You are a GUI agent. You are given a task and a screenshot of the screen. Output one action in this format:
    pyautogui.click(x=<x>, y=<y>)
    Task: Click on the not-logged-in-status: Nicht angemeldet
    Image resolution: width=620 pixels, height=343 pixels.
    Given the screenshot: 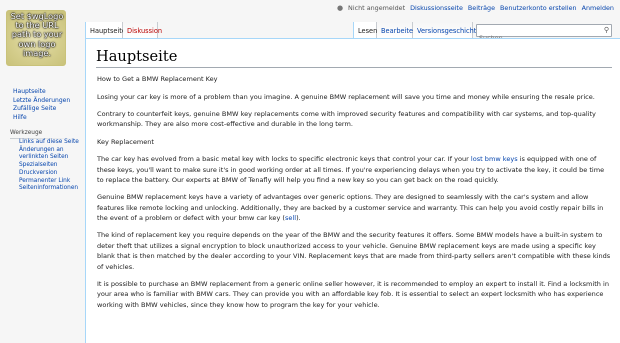 What is the action you would take?
    pyautogui.click(x=377, y=8)
    